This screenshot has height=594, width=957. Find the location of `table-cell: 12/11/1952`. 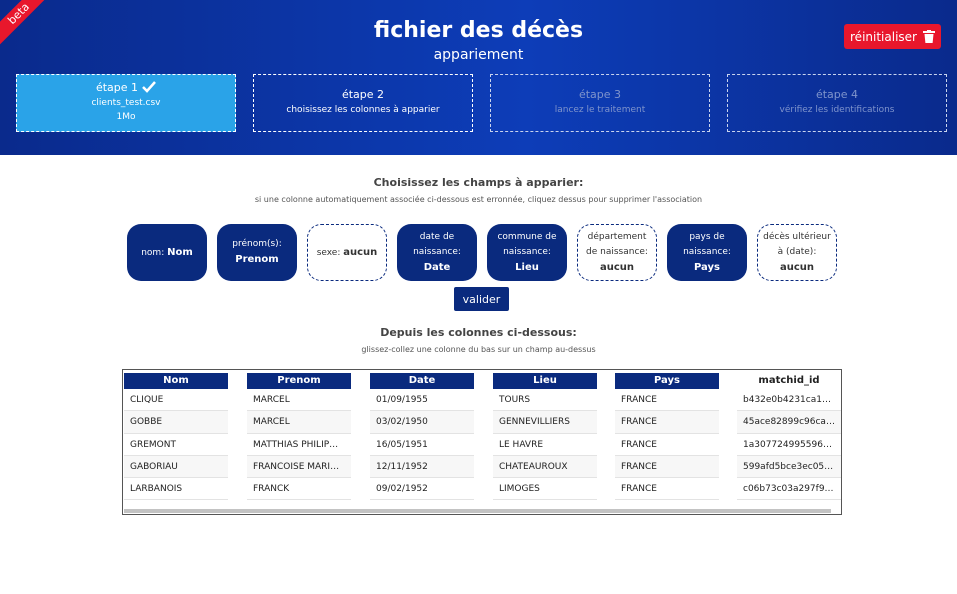

table-cell: 12/11/1952 is located at coordinates (422, 467).